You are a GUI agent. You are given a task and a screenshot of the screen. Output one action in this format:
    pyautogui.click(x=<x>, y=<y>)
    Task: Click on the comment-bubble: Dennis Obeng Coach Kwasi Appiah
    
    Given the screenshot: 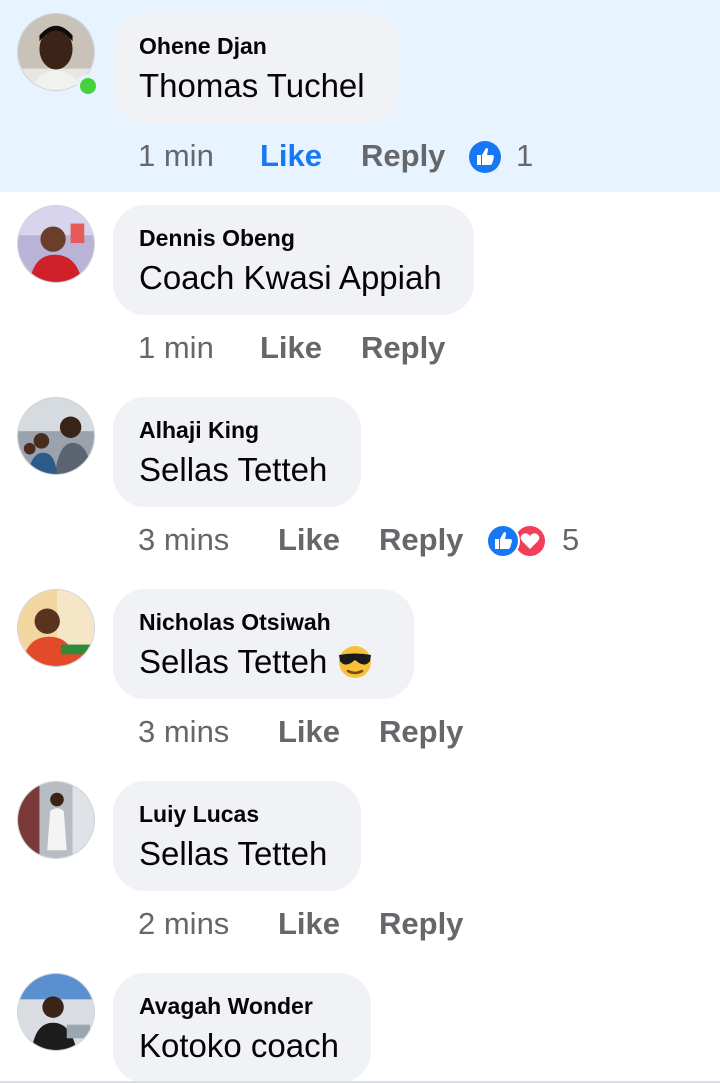 What is the action you would take?
    pyautogui.click(x=293, y=260)
    